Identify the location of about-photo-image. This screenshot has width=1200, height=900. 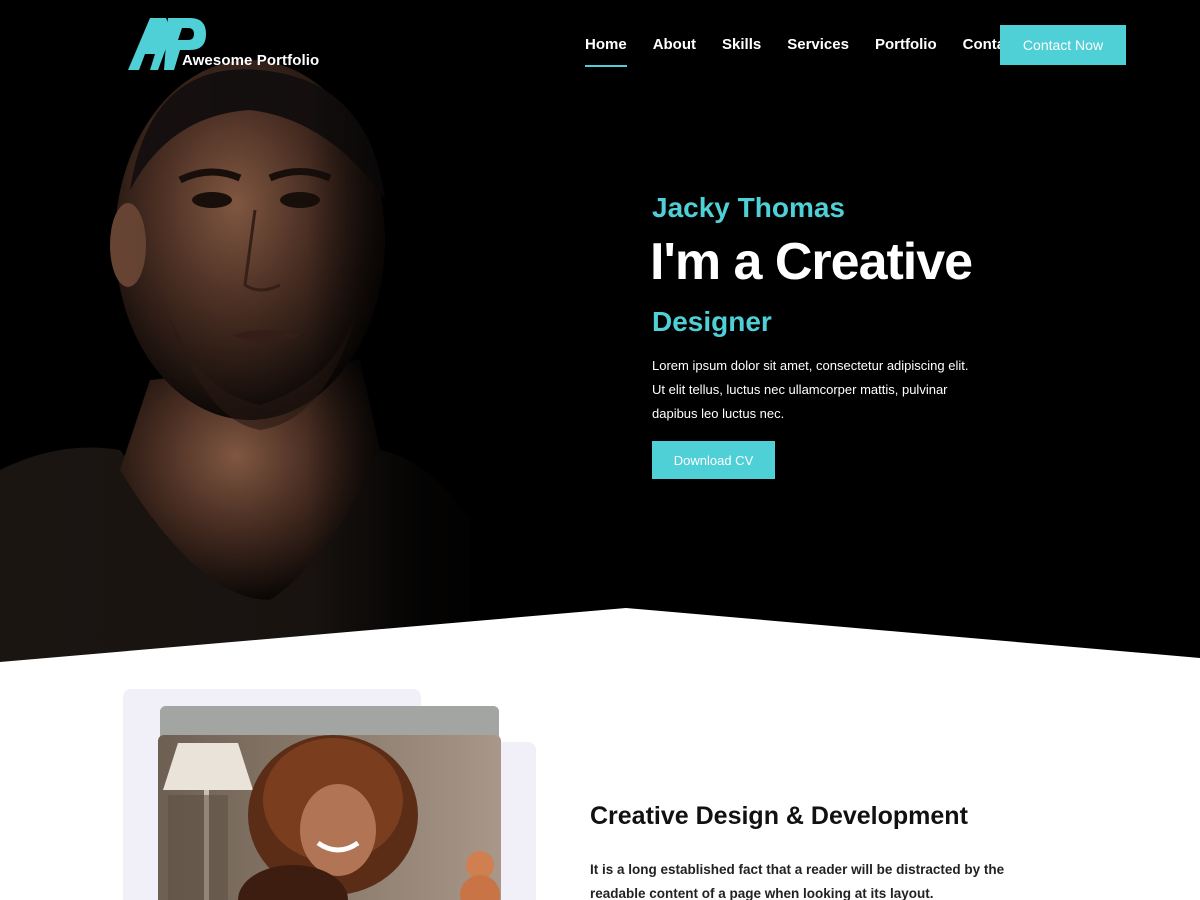
(329, 817).